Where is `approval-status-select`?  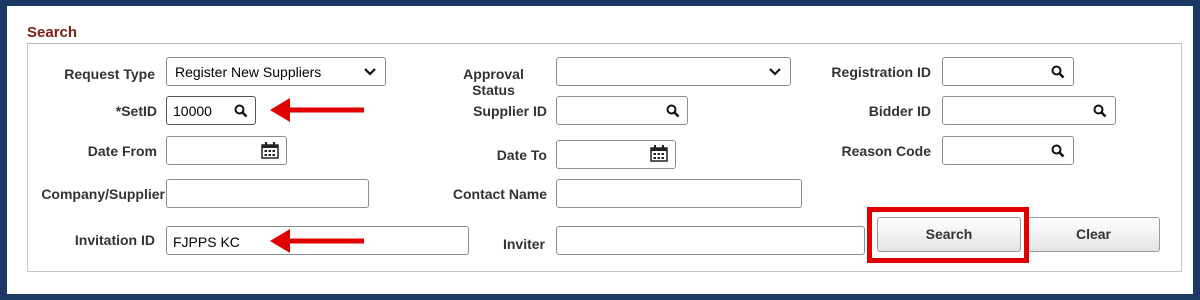 approval-status-select is located at coordinates (673, 71).